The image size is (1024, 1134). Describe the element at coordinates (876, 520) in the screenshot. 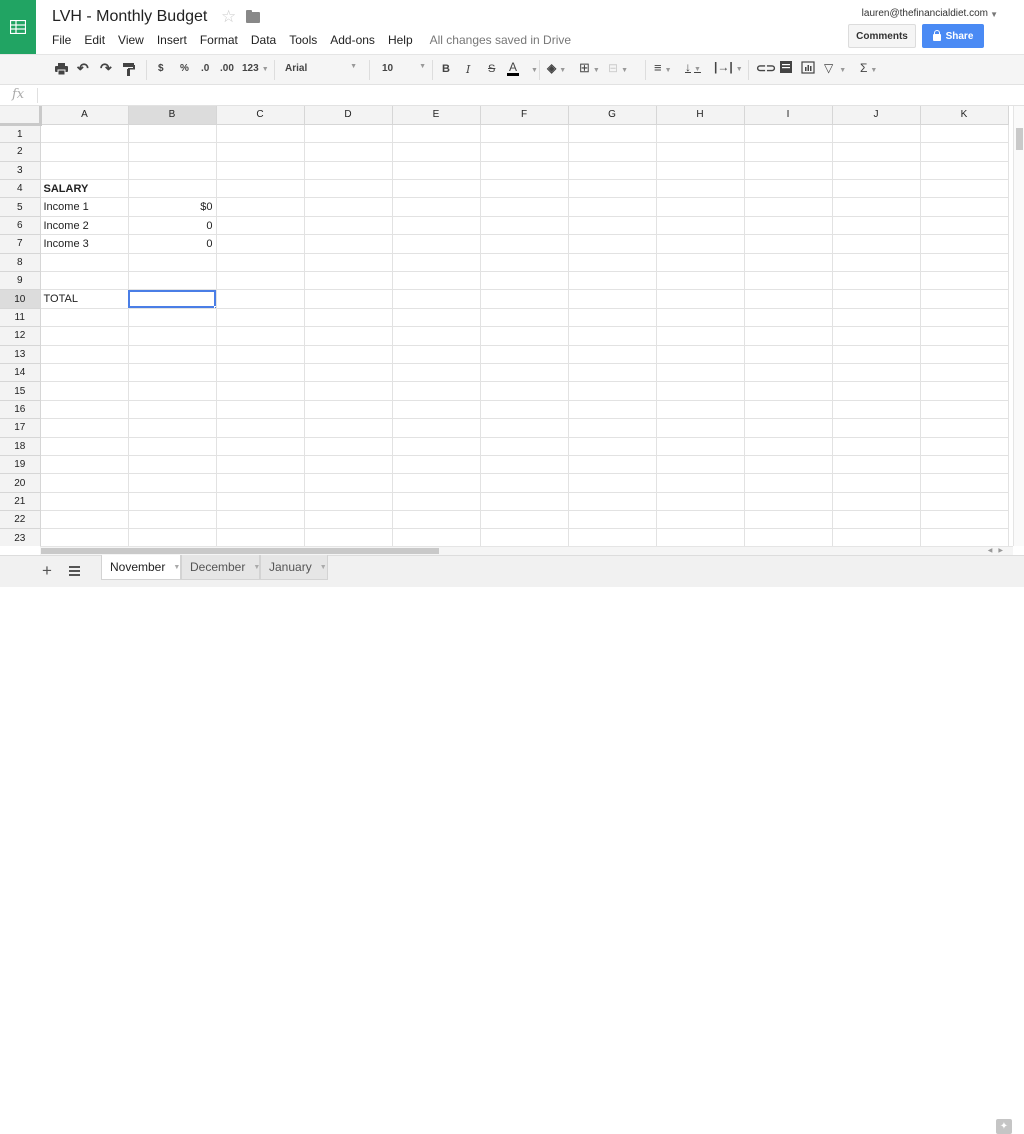

I see `cell-j22` at that location.